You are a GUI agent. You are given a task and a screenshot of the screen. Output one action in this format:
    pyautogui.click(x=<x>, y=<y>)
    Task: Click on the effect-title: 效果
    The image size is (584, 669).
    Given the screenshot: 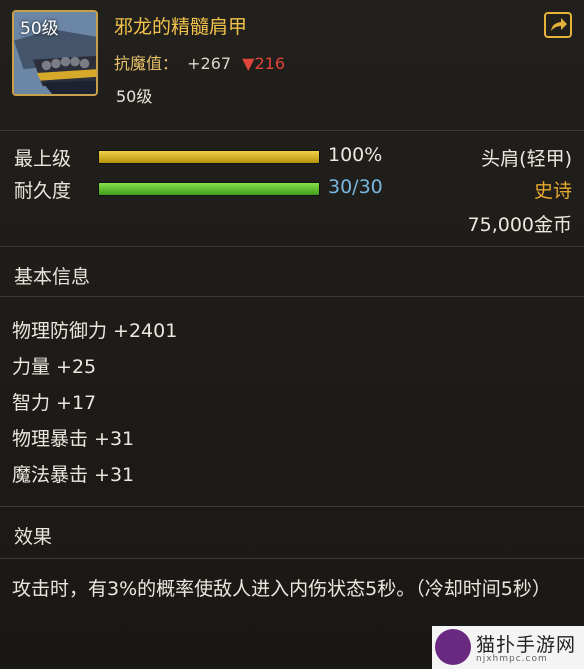 What is the action you would take?
    pyautogui.click(x=33, y=537)
    